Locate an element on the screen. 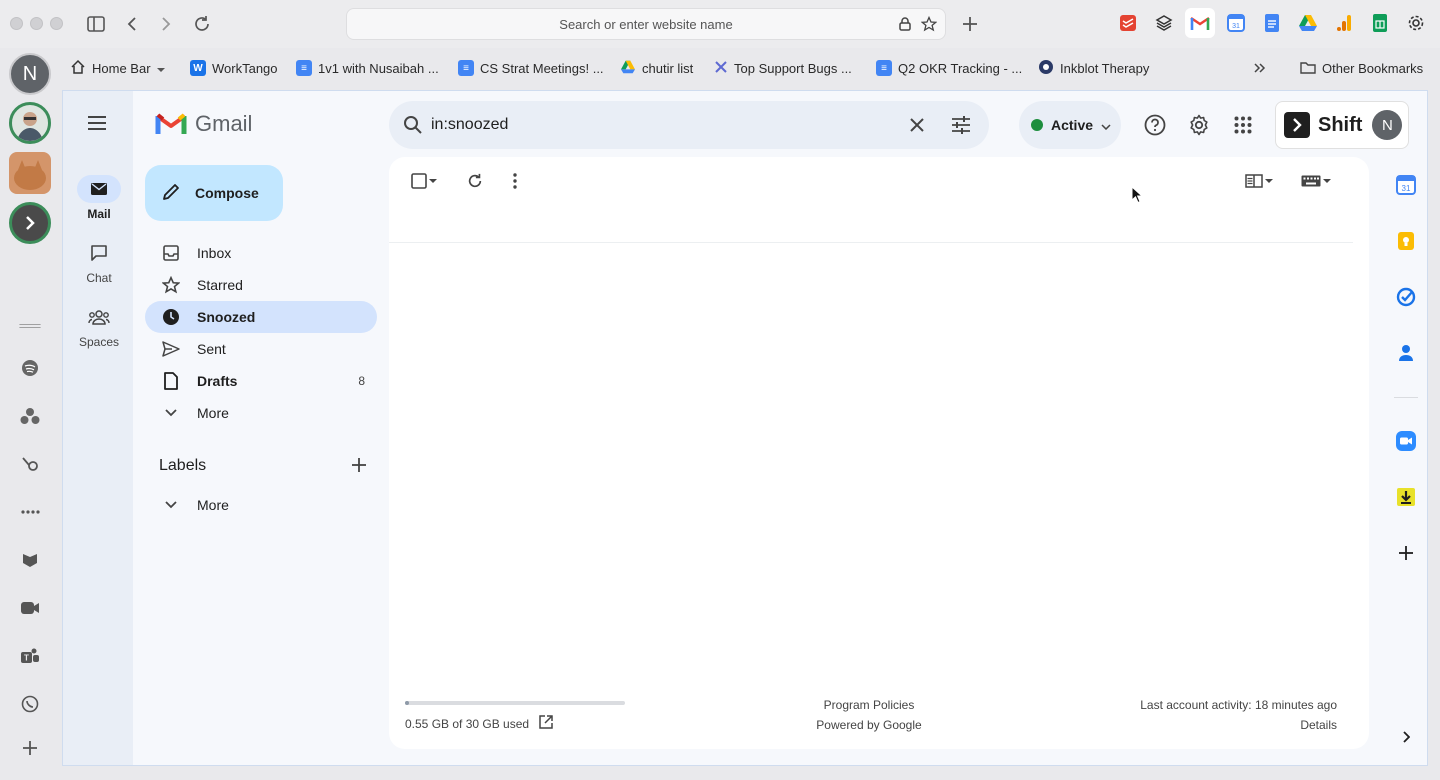  nav-chat: Chat is located at coordinates (99, 262).